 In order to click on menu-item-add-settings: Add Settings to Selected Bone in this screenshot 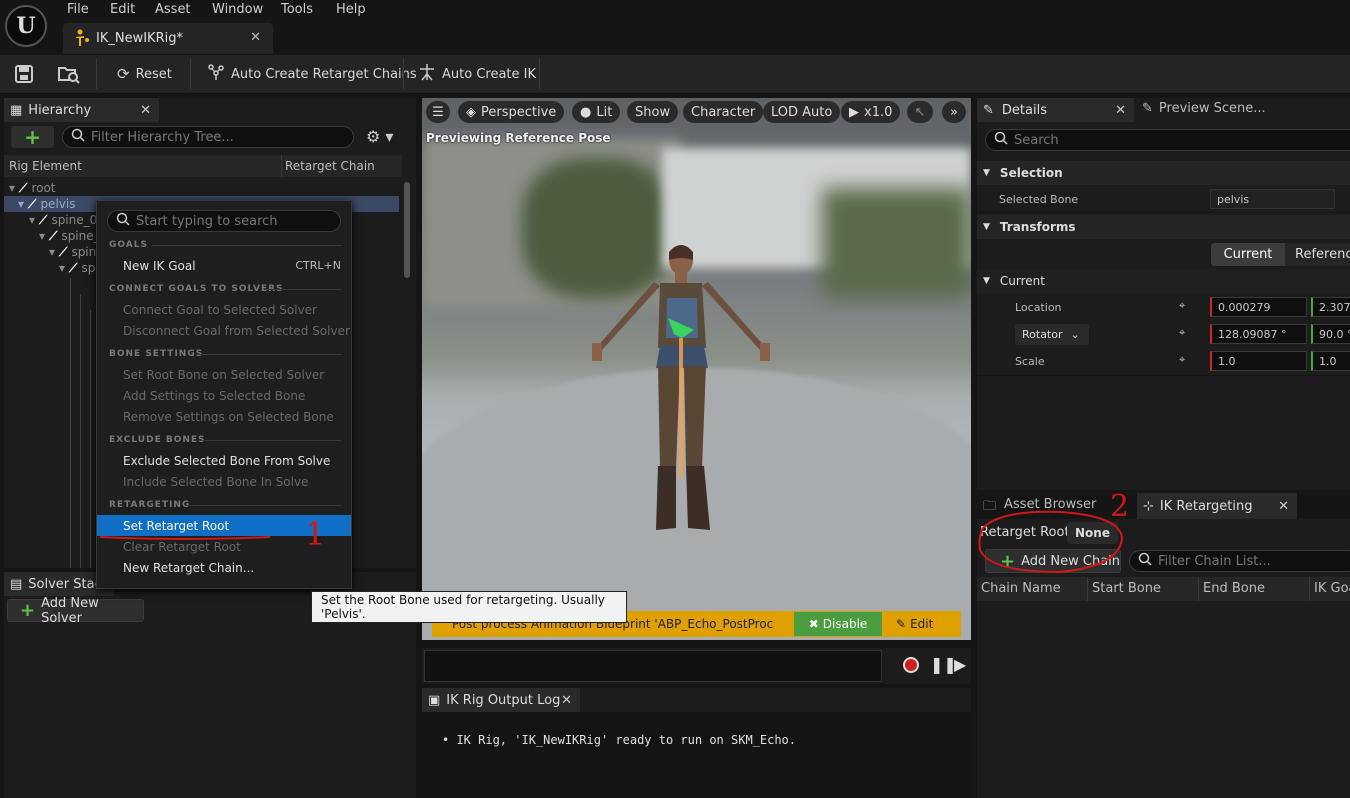, I will do `click(224, 395)`.